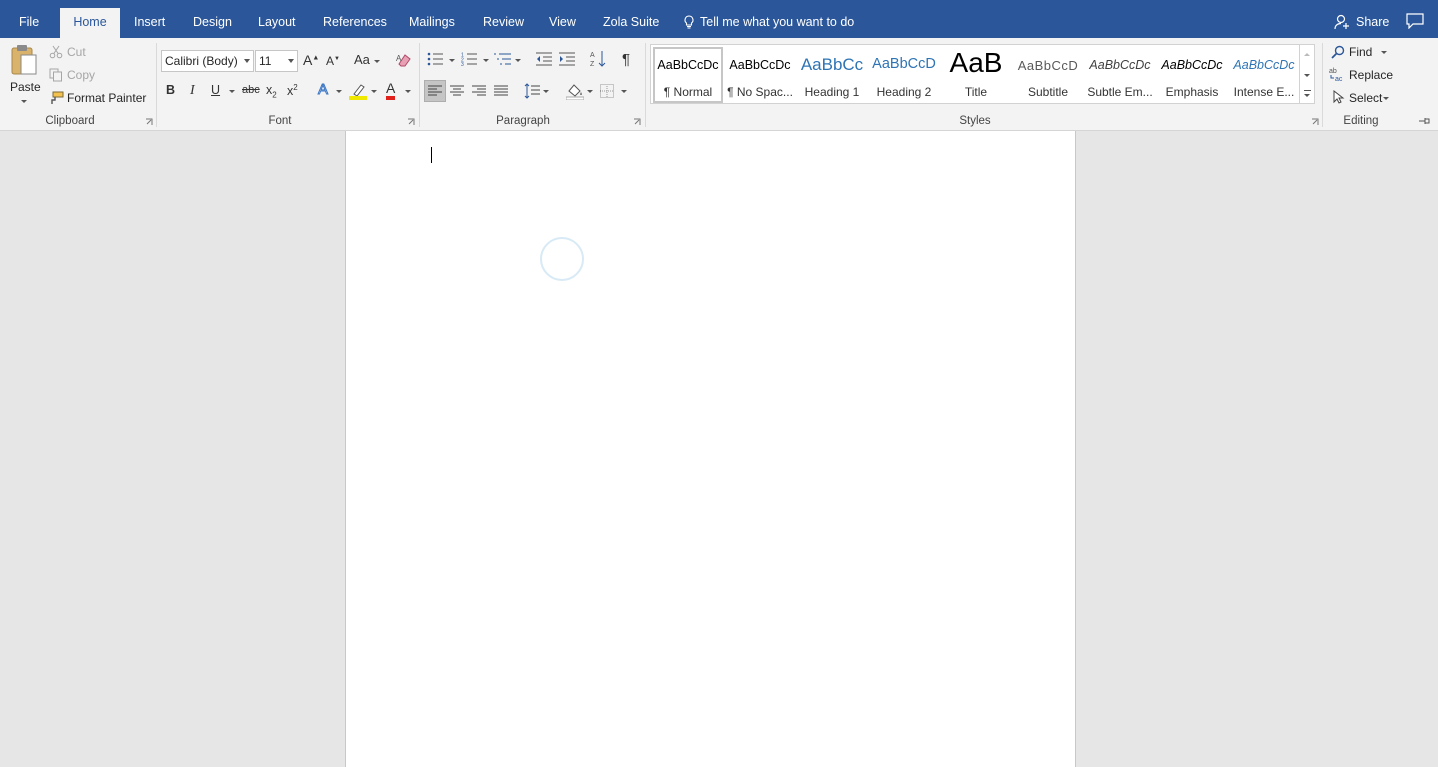 The height and width of the screenshot is (767, 1438). I want to click on text-effects-dropdown-icon, so click(339, 91).